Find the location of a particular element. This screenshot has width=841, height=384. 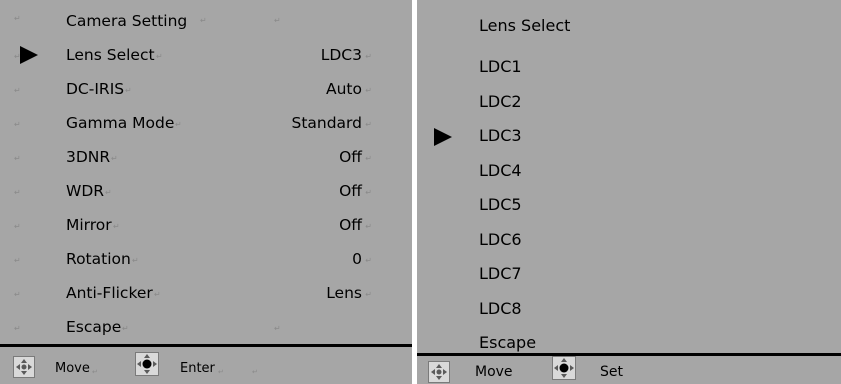

camera-menu-item-label: 3DNR is located at coordinates (88, 157).